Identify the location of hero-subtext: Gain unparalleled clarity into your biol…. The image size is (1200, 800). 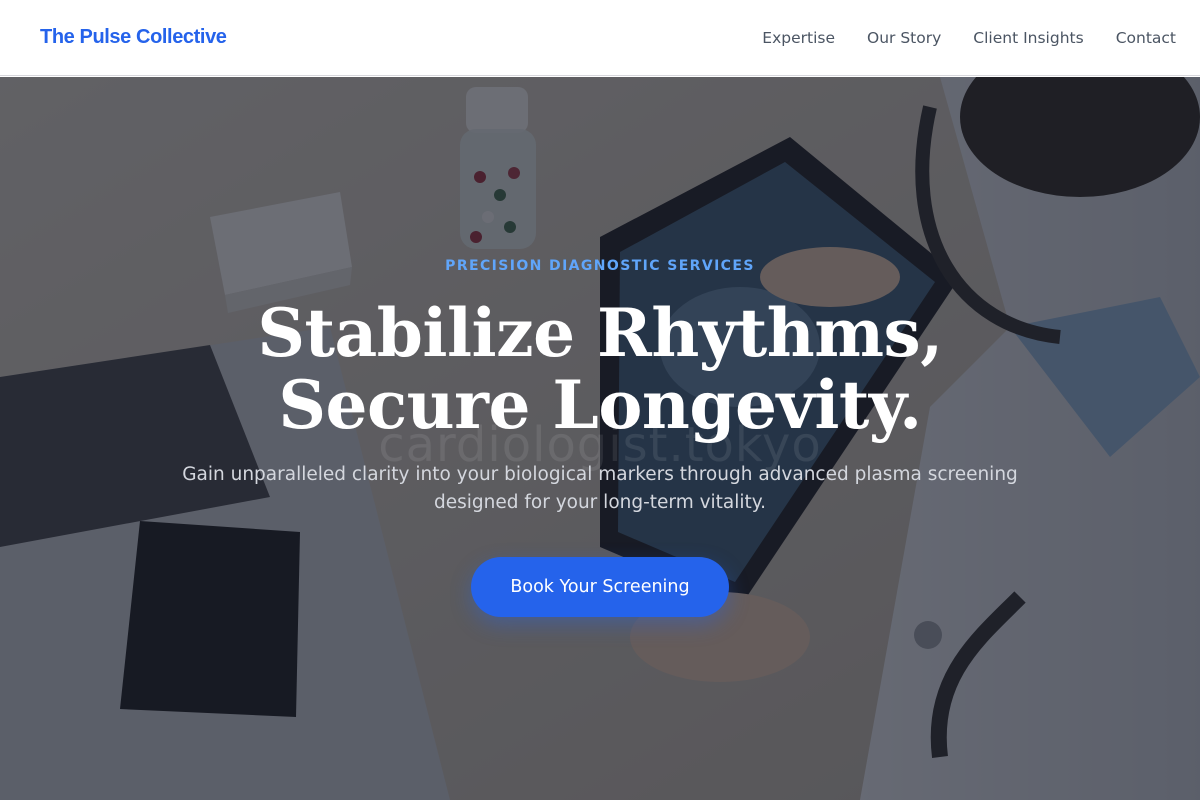
(600, 488).